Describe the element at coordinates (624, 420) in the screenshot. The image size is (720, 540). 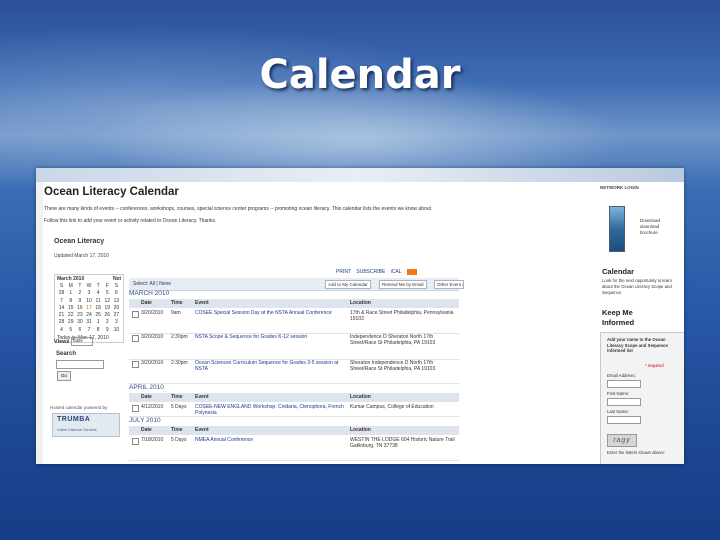
I see `last-name-field` at that location.